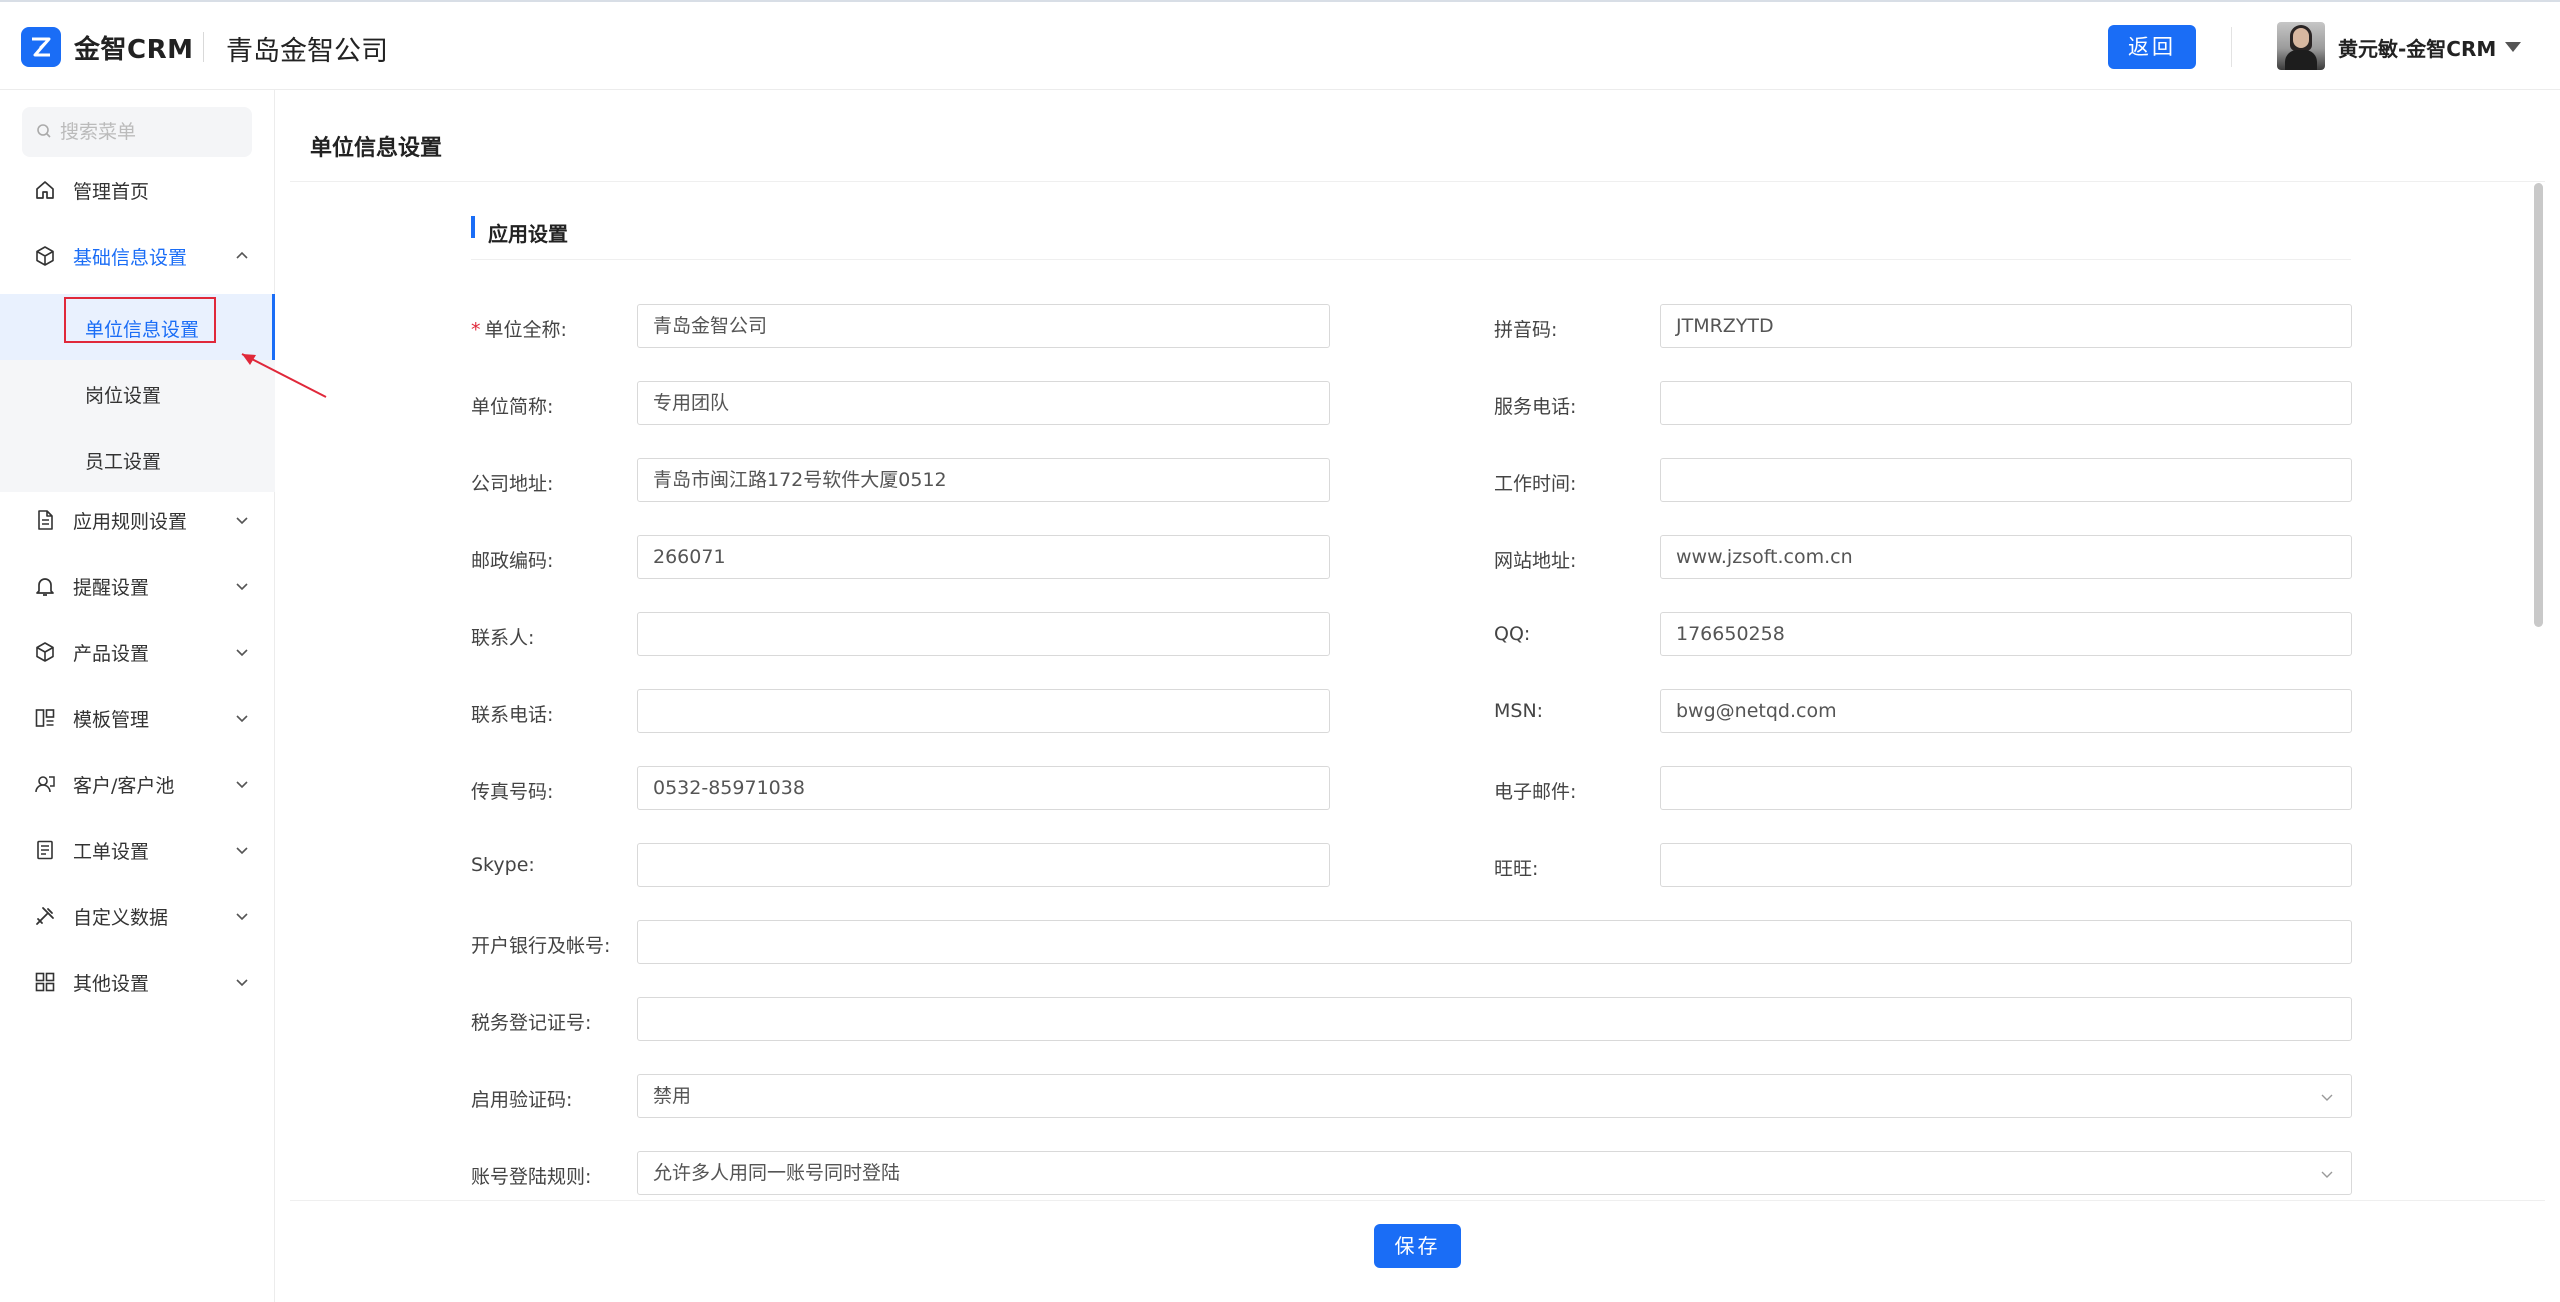 The width and height of the screenshot is (2560, 1302). Describe the element at coordinates (2513, 47) in the screenshot. I see `caret-down-icon` at that location.